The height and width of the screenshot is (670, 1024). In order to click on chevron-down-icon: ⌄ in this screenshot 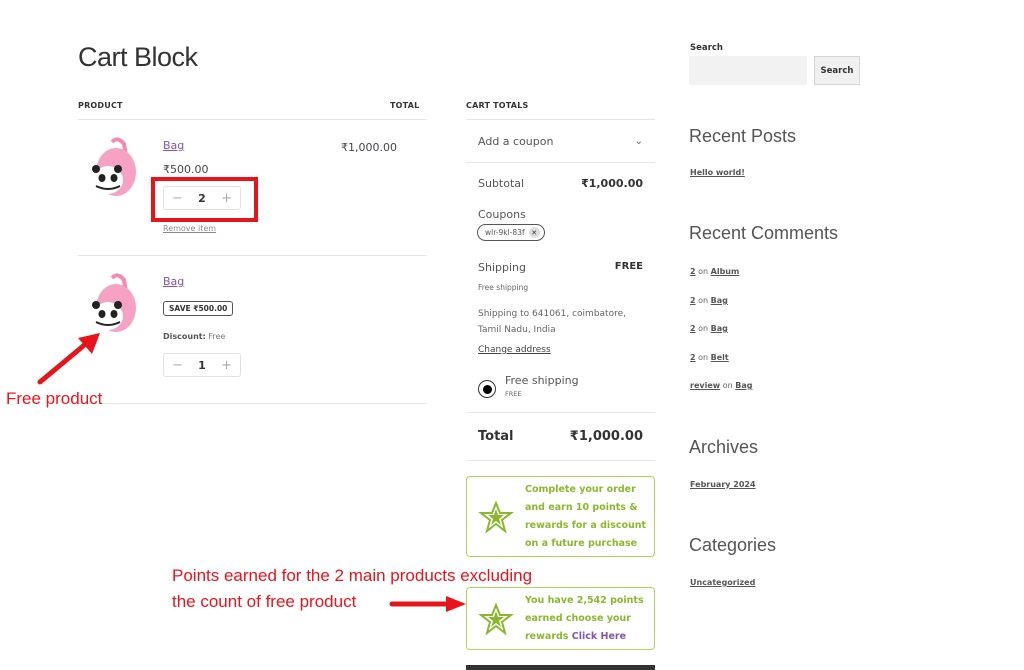, I will do `click(638, 141)`.